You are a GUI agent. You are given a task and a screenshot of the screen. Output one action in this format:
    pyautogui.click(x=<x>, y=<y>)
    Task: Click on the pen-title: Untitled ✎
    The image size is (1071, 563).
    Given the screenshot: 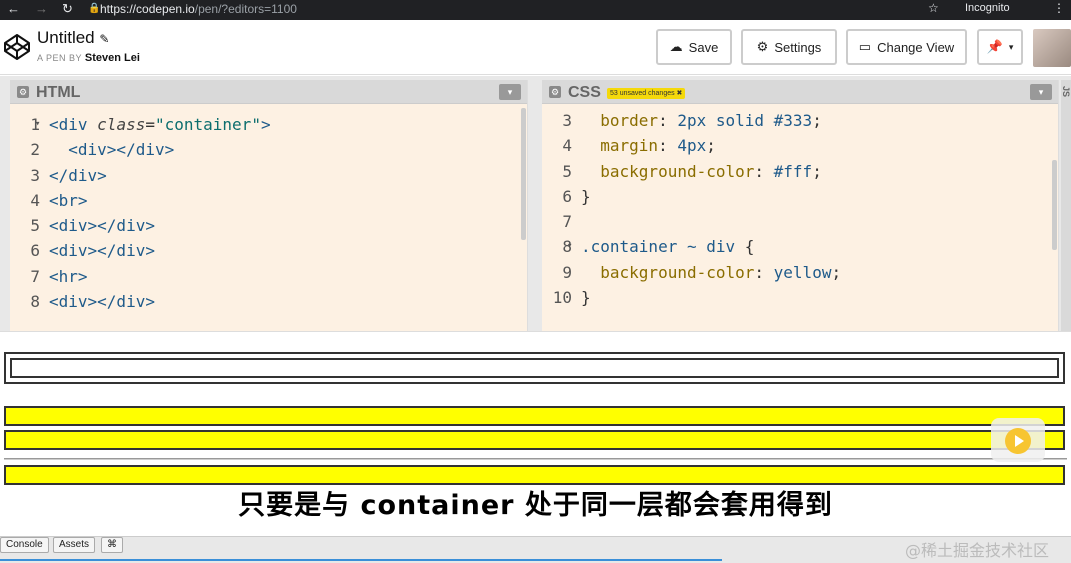 What is the action you would take?
    pyautogui.click(x=73, y=38)
    